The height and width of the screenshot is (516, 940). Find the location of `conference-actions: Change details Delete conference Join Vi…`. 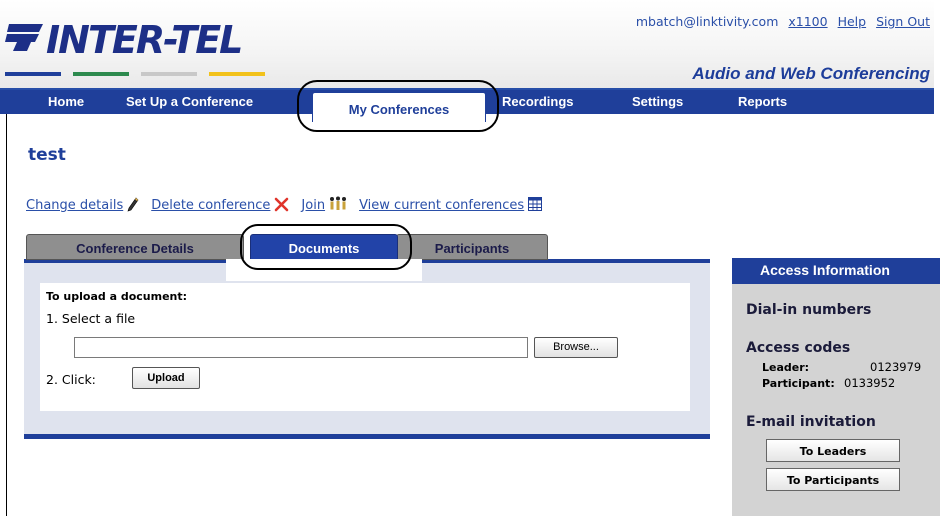

conference-actions: Change details Delete conference Join Vi… is located at coordinates (290, 205).